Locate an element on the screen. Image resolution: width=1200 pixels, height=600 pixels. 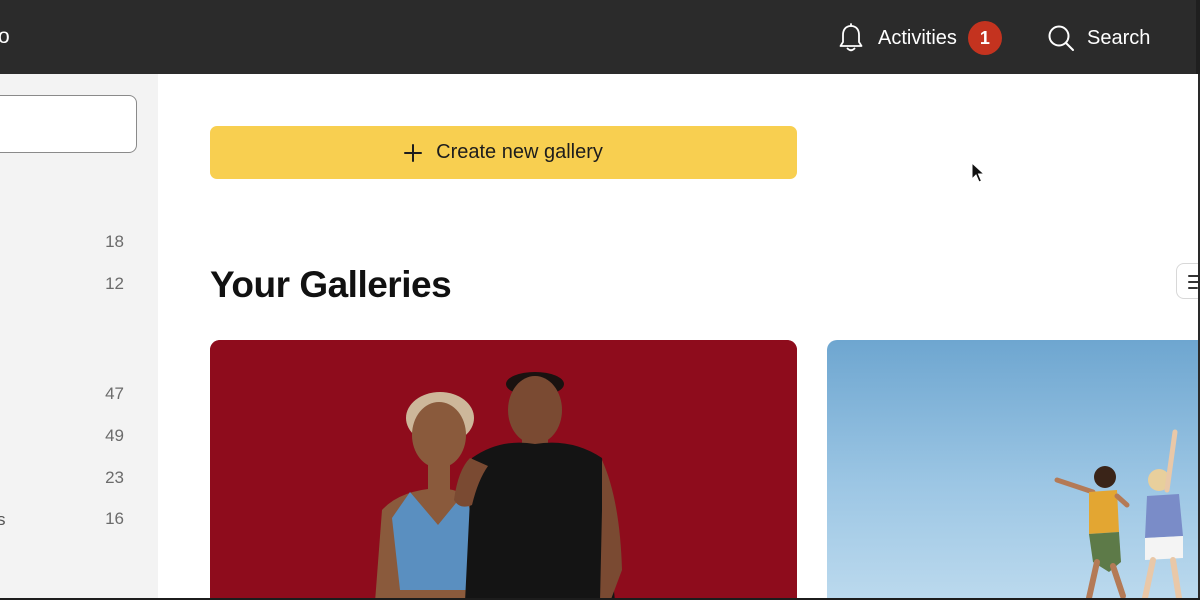
search-button: Search is located at coordinates (1098, 38).